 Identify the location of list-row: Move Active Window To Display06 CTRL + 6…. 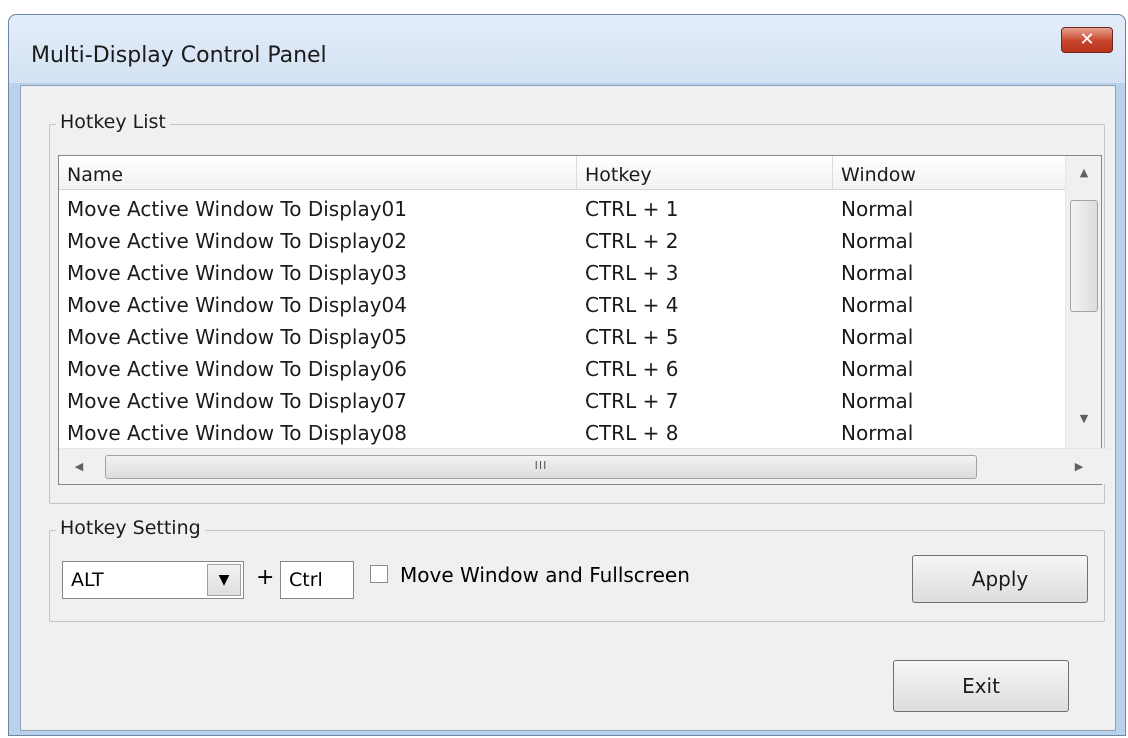
(551, 368).